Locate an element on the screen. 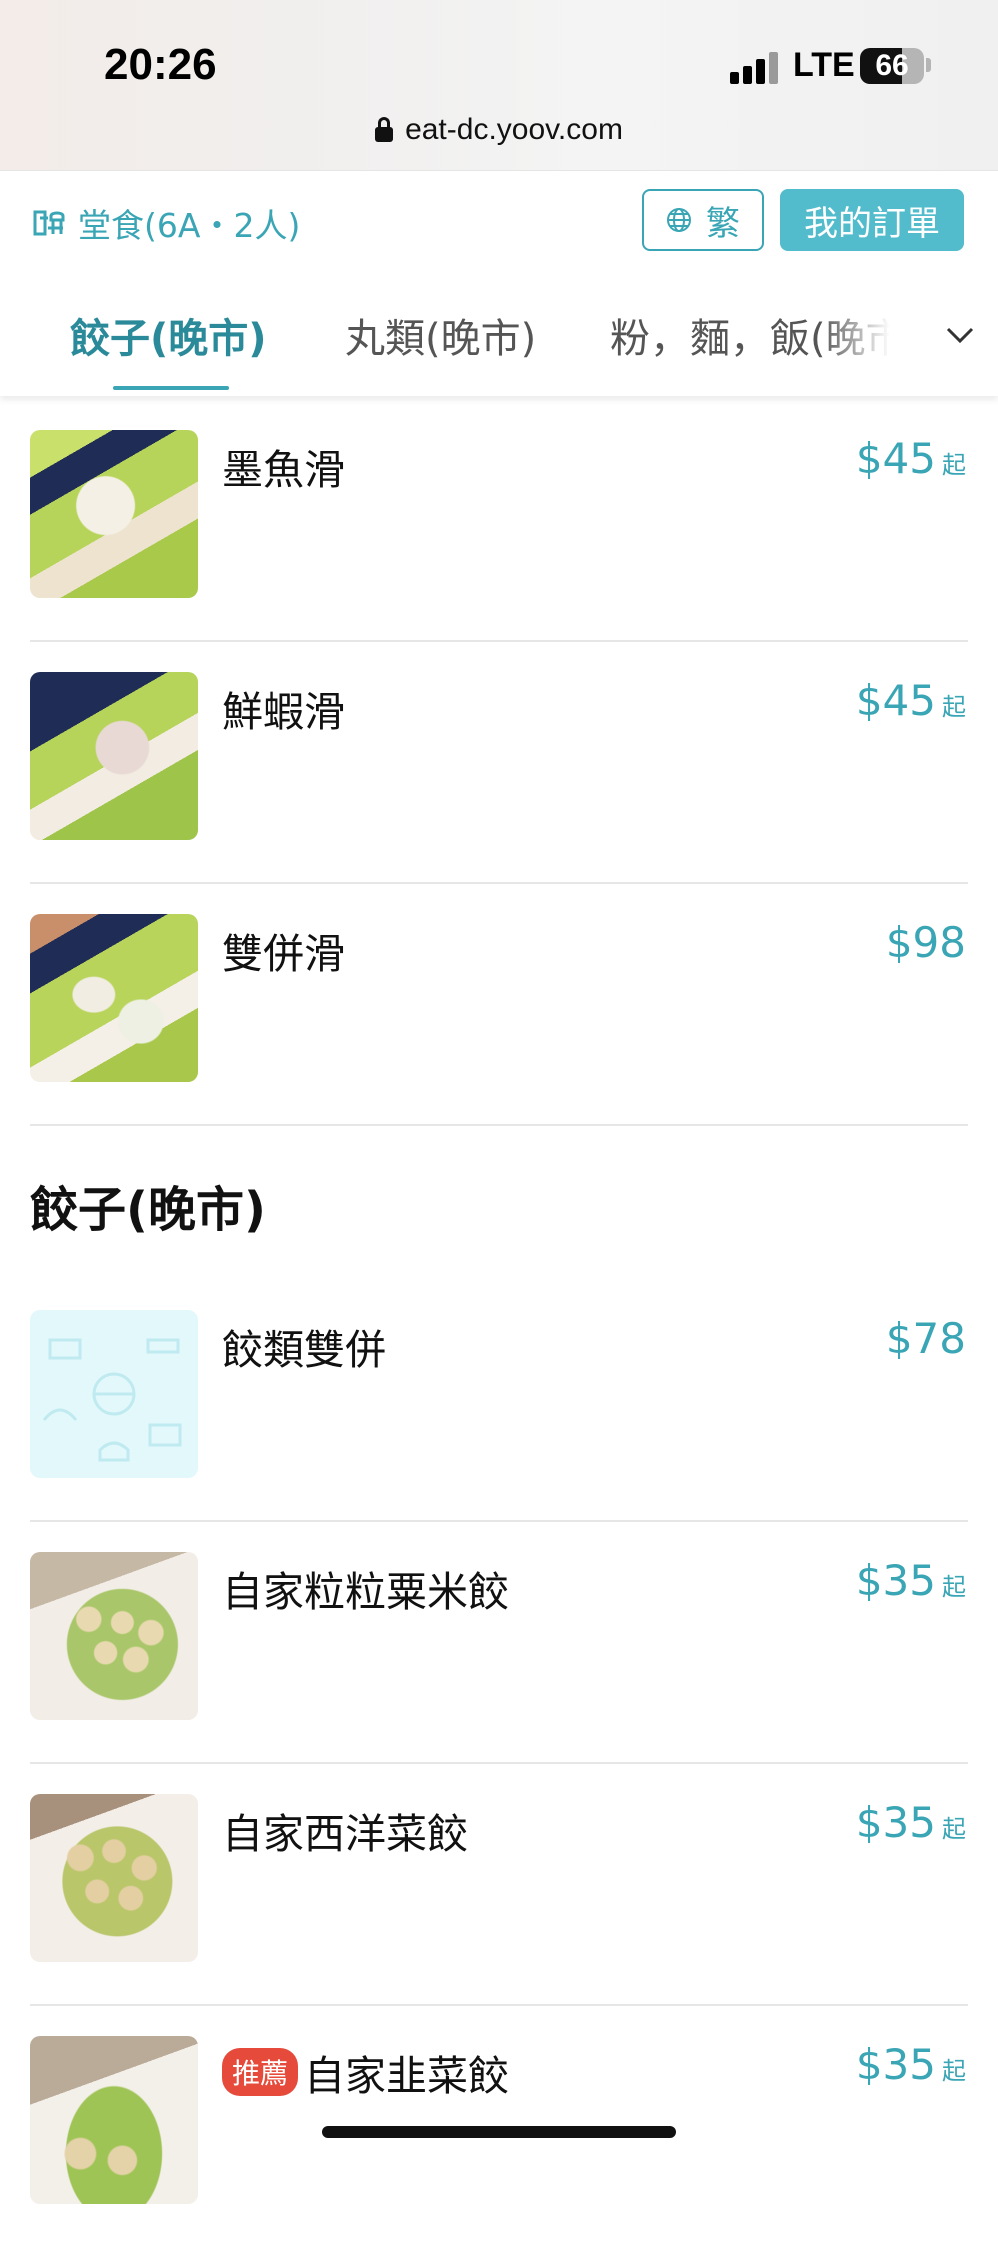 This screenshot has height=2248, width=998. active-tab-indicator is located at coordinates (171, 388).